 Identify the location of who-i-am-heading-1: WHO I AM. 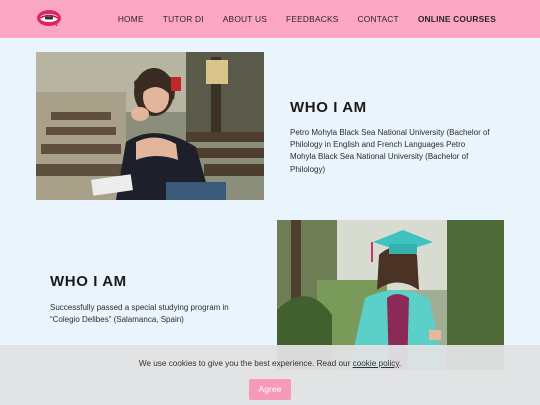
(328, 107).